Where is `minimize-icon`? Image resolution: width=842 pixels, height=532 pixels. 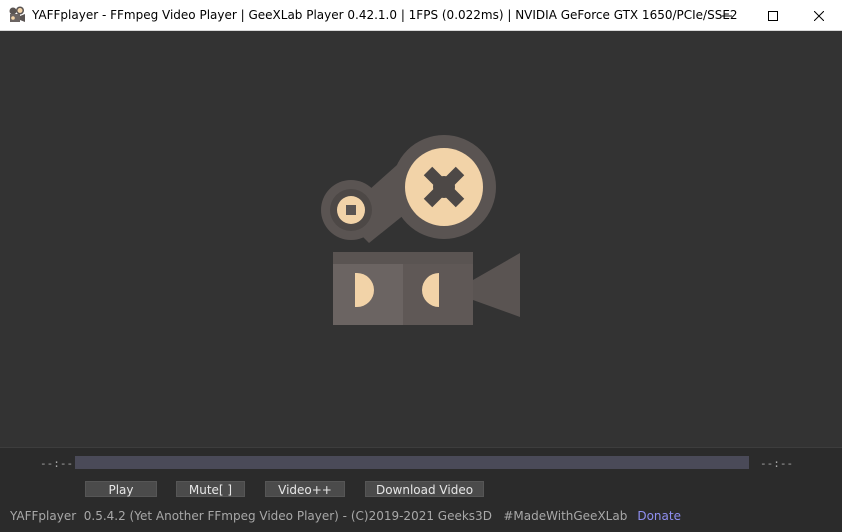
minimize-icon is located at coordinates (727, 16).